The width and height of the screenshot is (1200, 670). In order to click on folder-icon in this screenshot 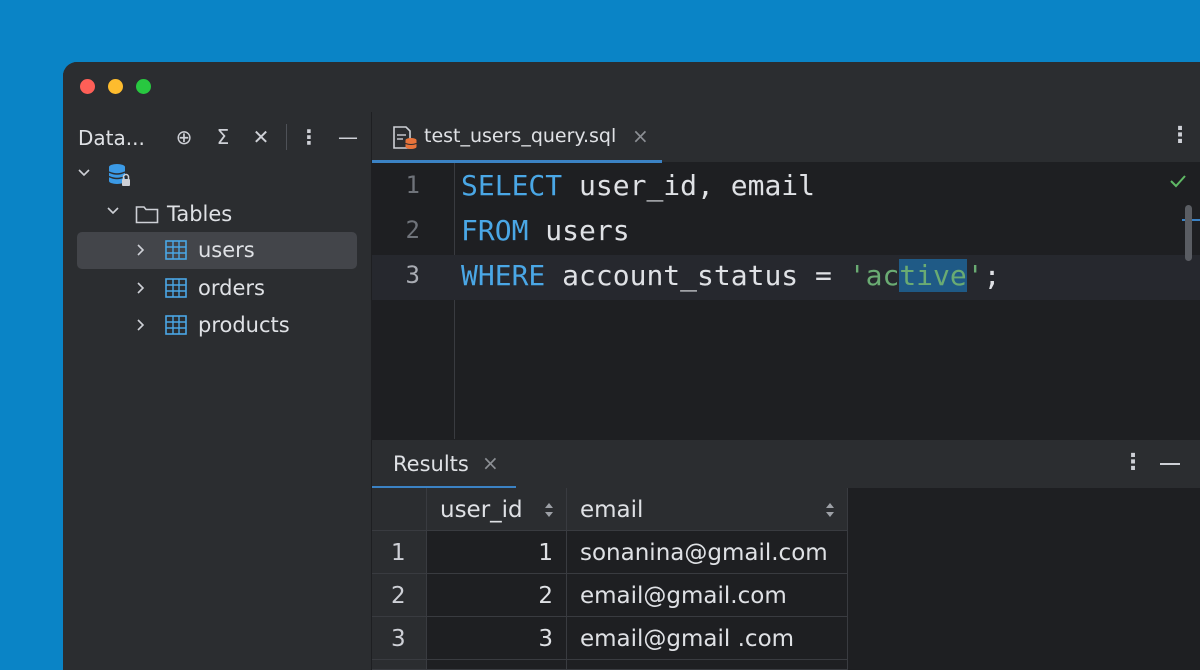, I will do `click(147, 215)`.